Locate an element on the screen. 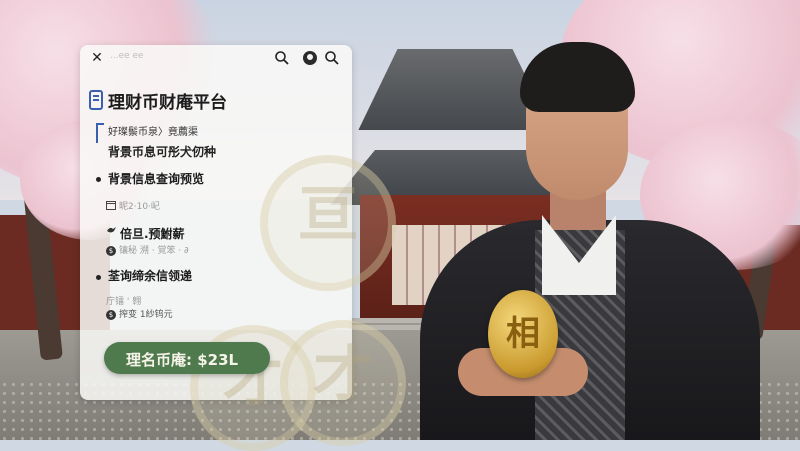  ghost-coin: 才 is located at coordinates (343, 383).